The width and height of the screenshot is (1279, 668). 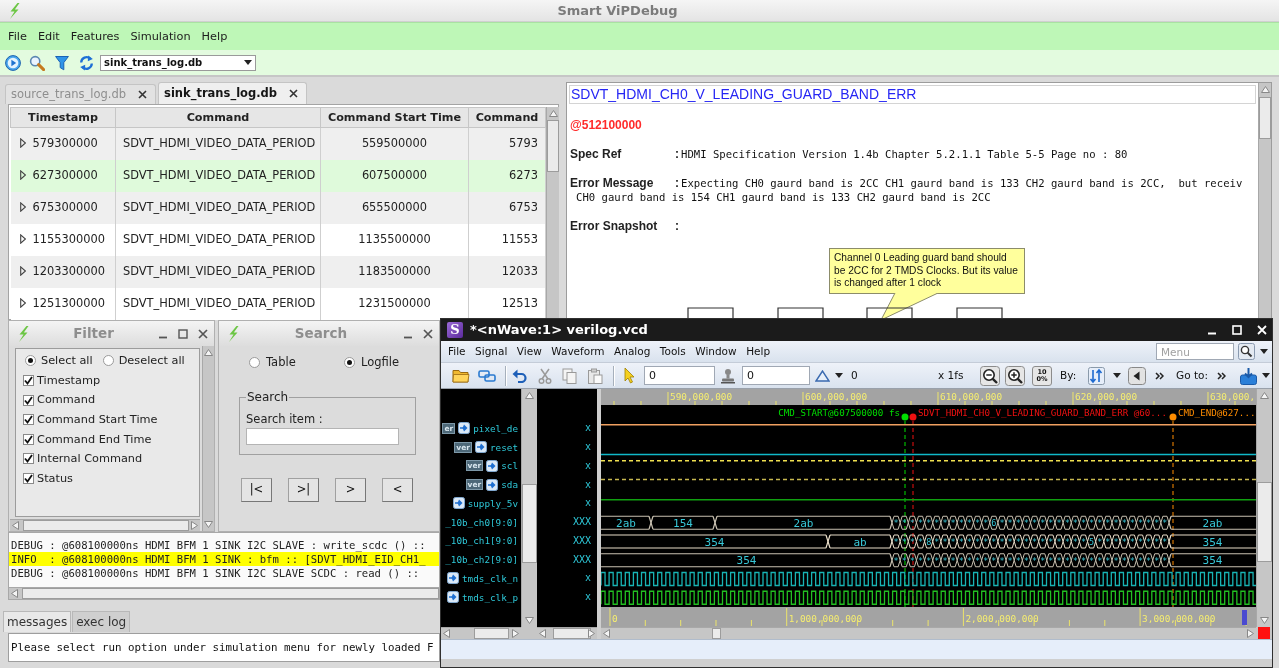 I want to click on signal-name: supply_5v, so click(x=492, y=503).